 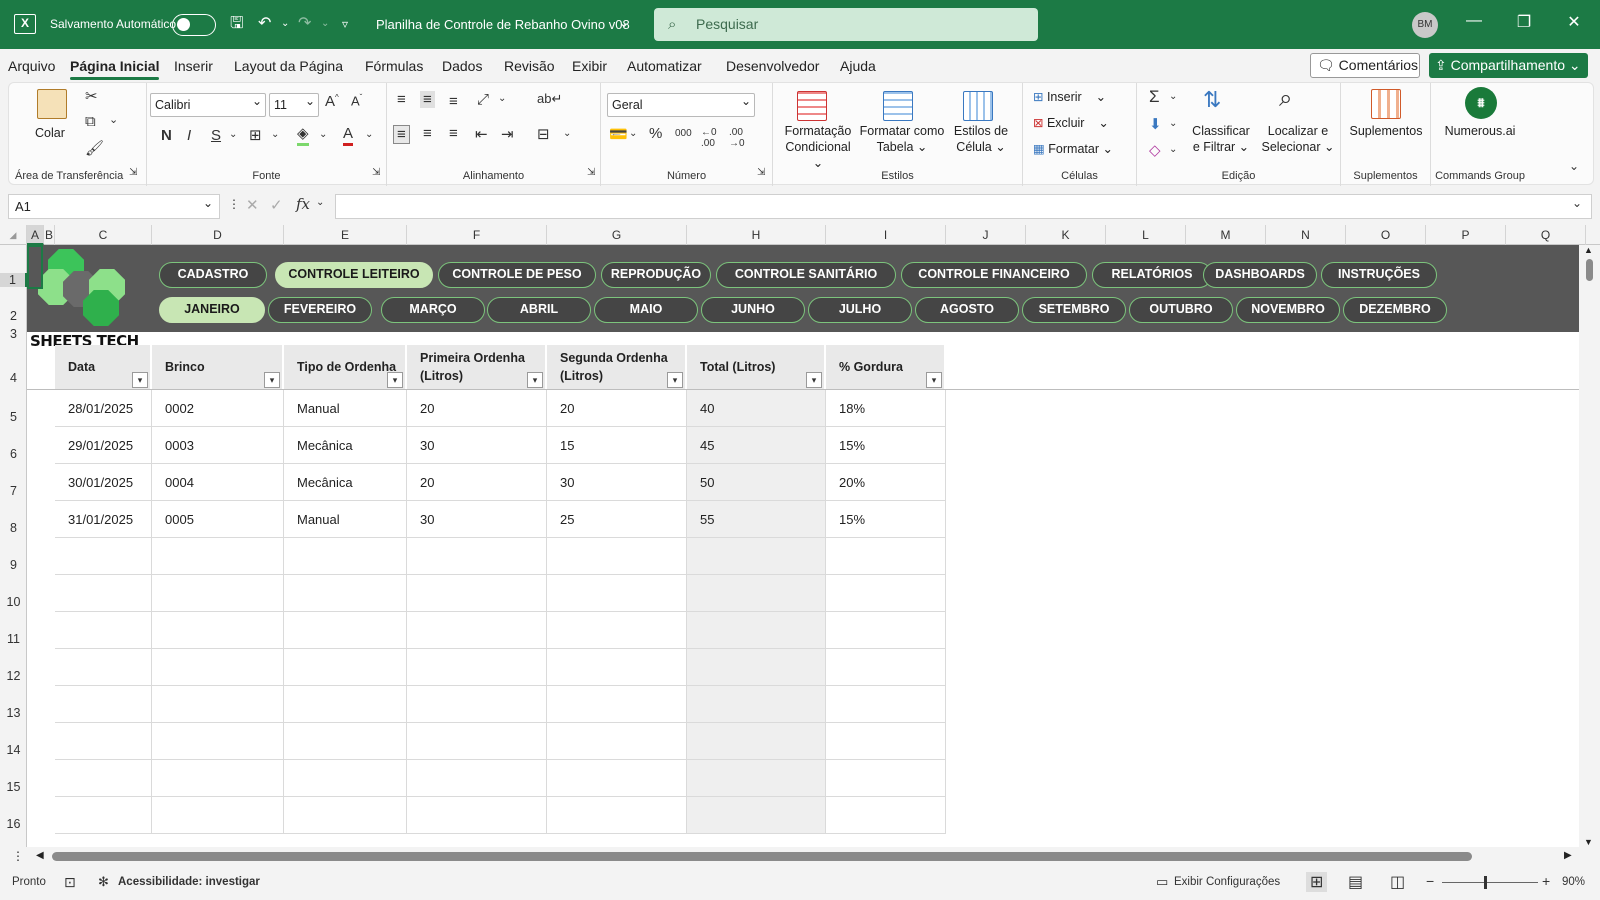 What do you see at coordinates (981, 139) in the screenshot?
I see `cell-styles-button: Estilos de Célula ⌄` at bounding box center [981, 139].